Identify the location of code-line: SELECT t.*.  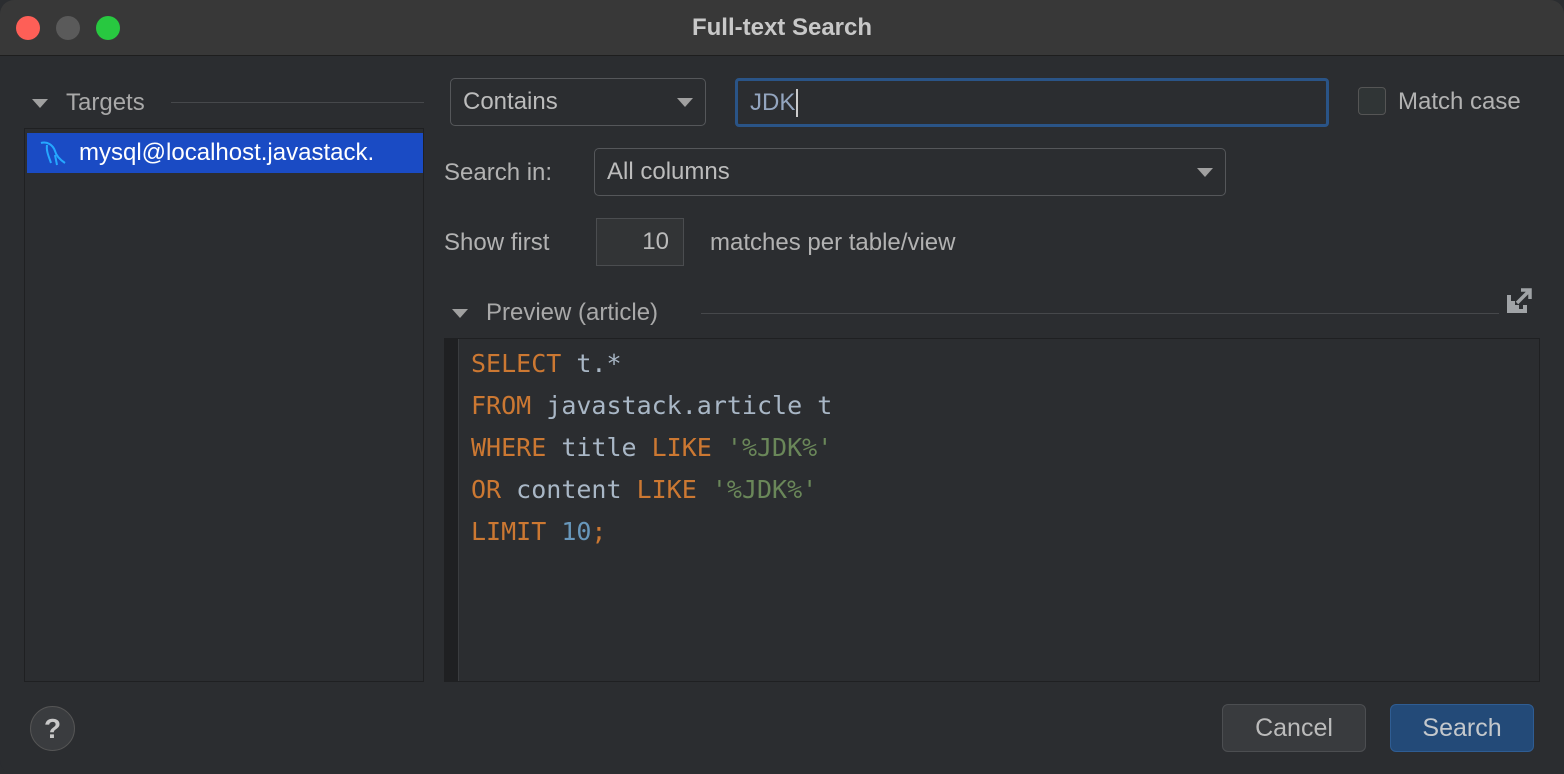
(651, 364).